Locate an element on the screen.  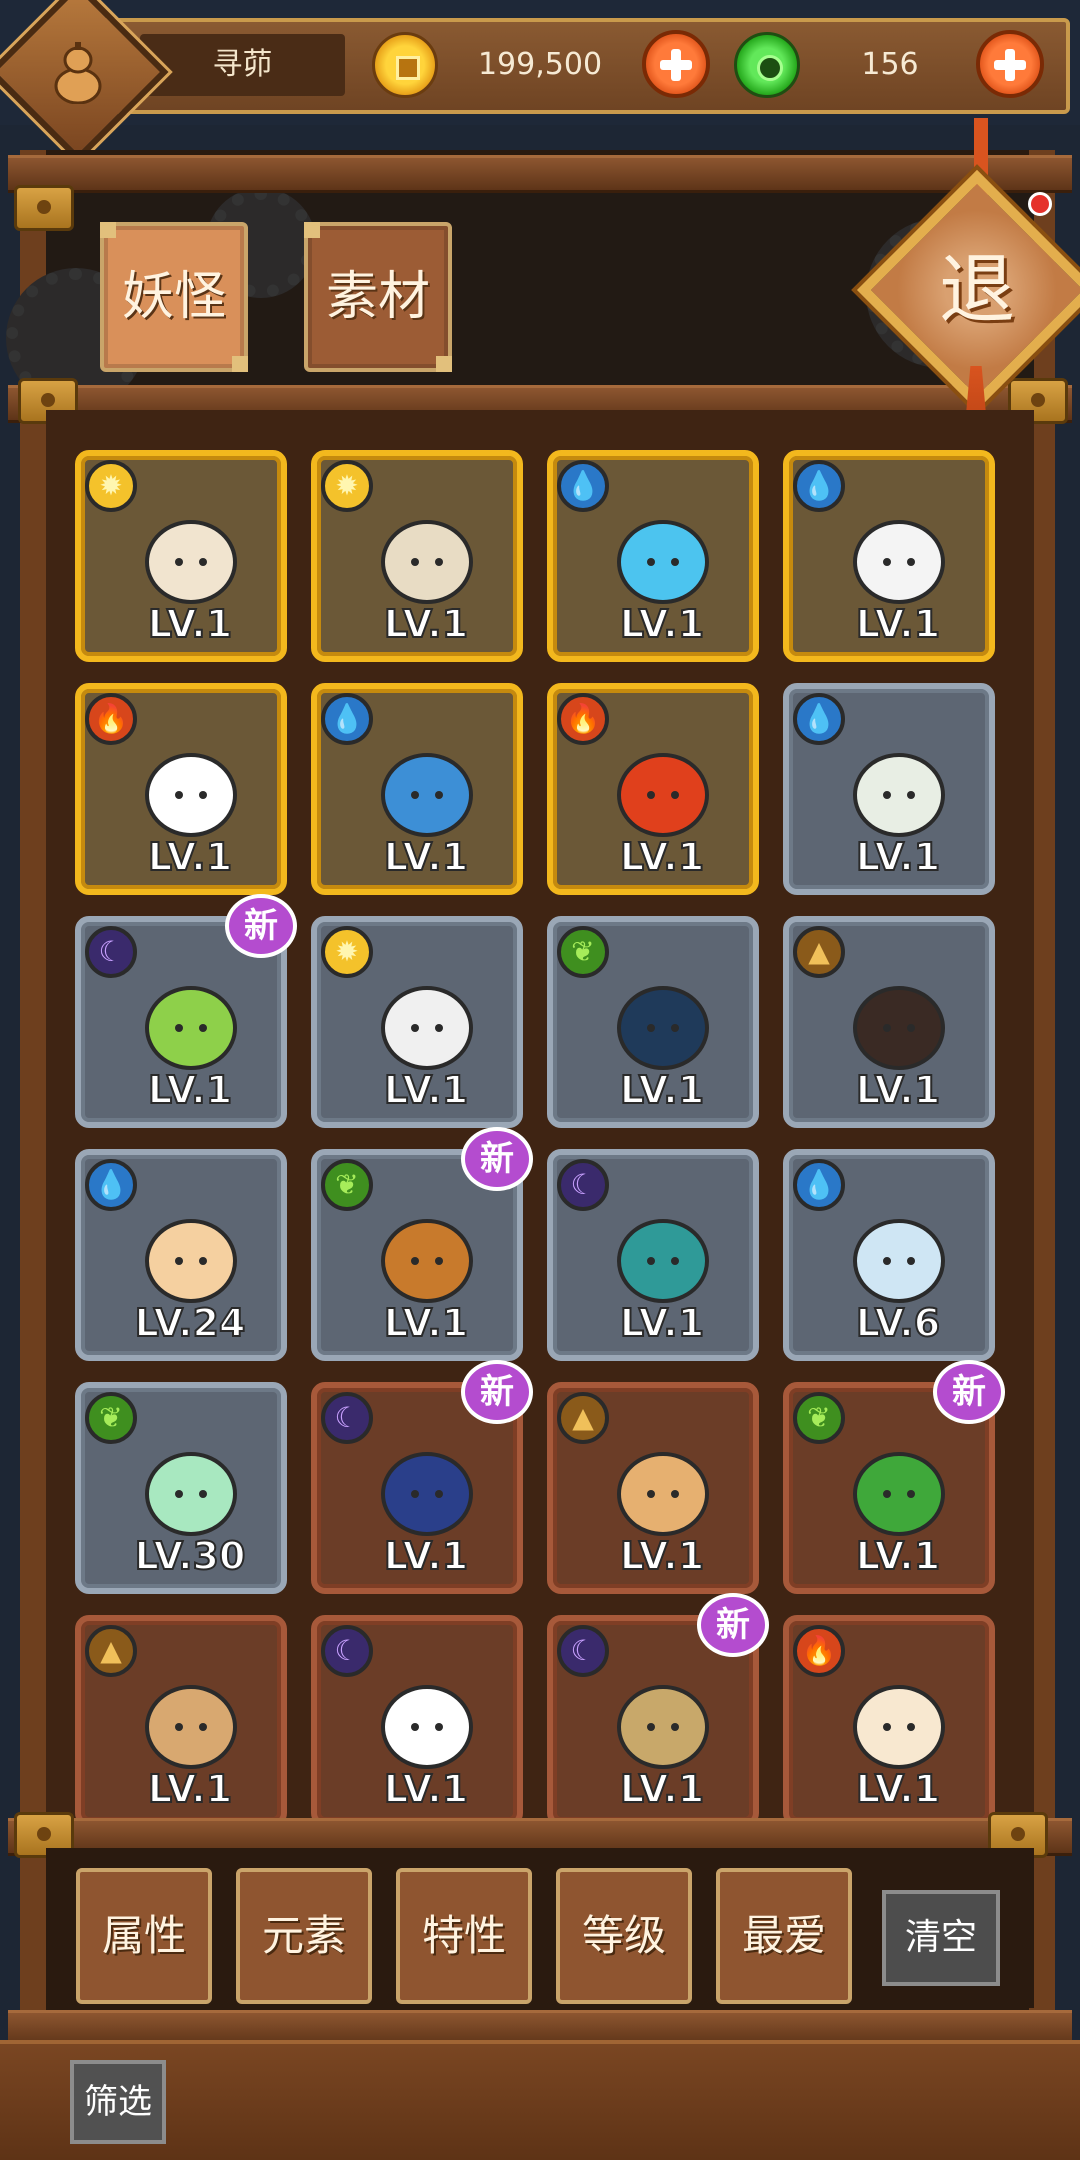
filter-favorite-button: 最爱 is located at coordinates (784, 1936).